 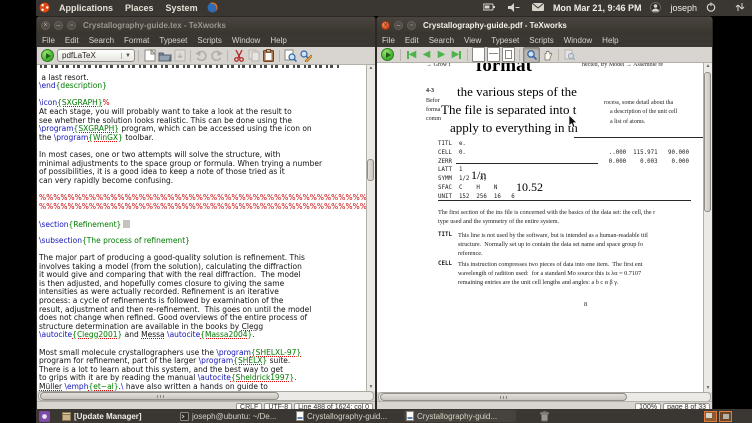 I want to click on battery-icon, so click(x=489, y=8).